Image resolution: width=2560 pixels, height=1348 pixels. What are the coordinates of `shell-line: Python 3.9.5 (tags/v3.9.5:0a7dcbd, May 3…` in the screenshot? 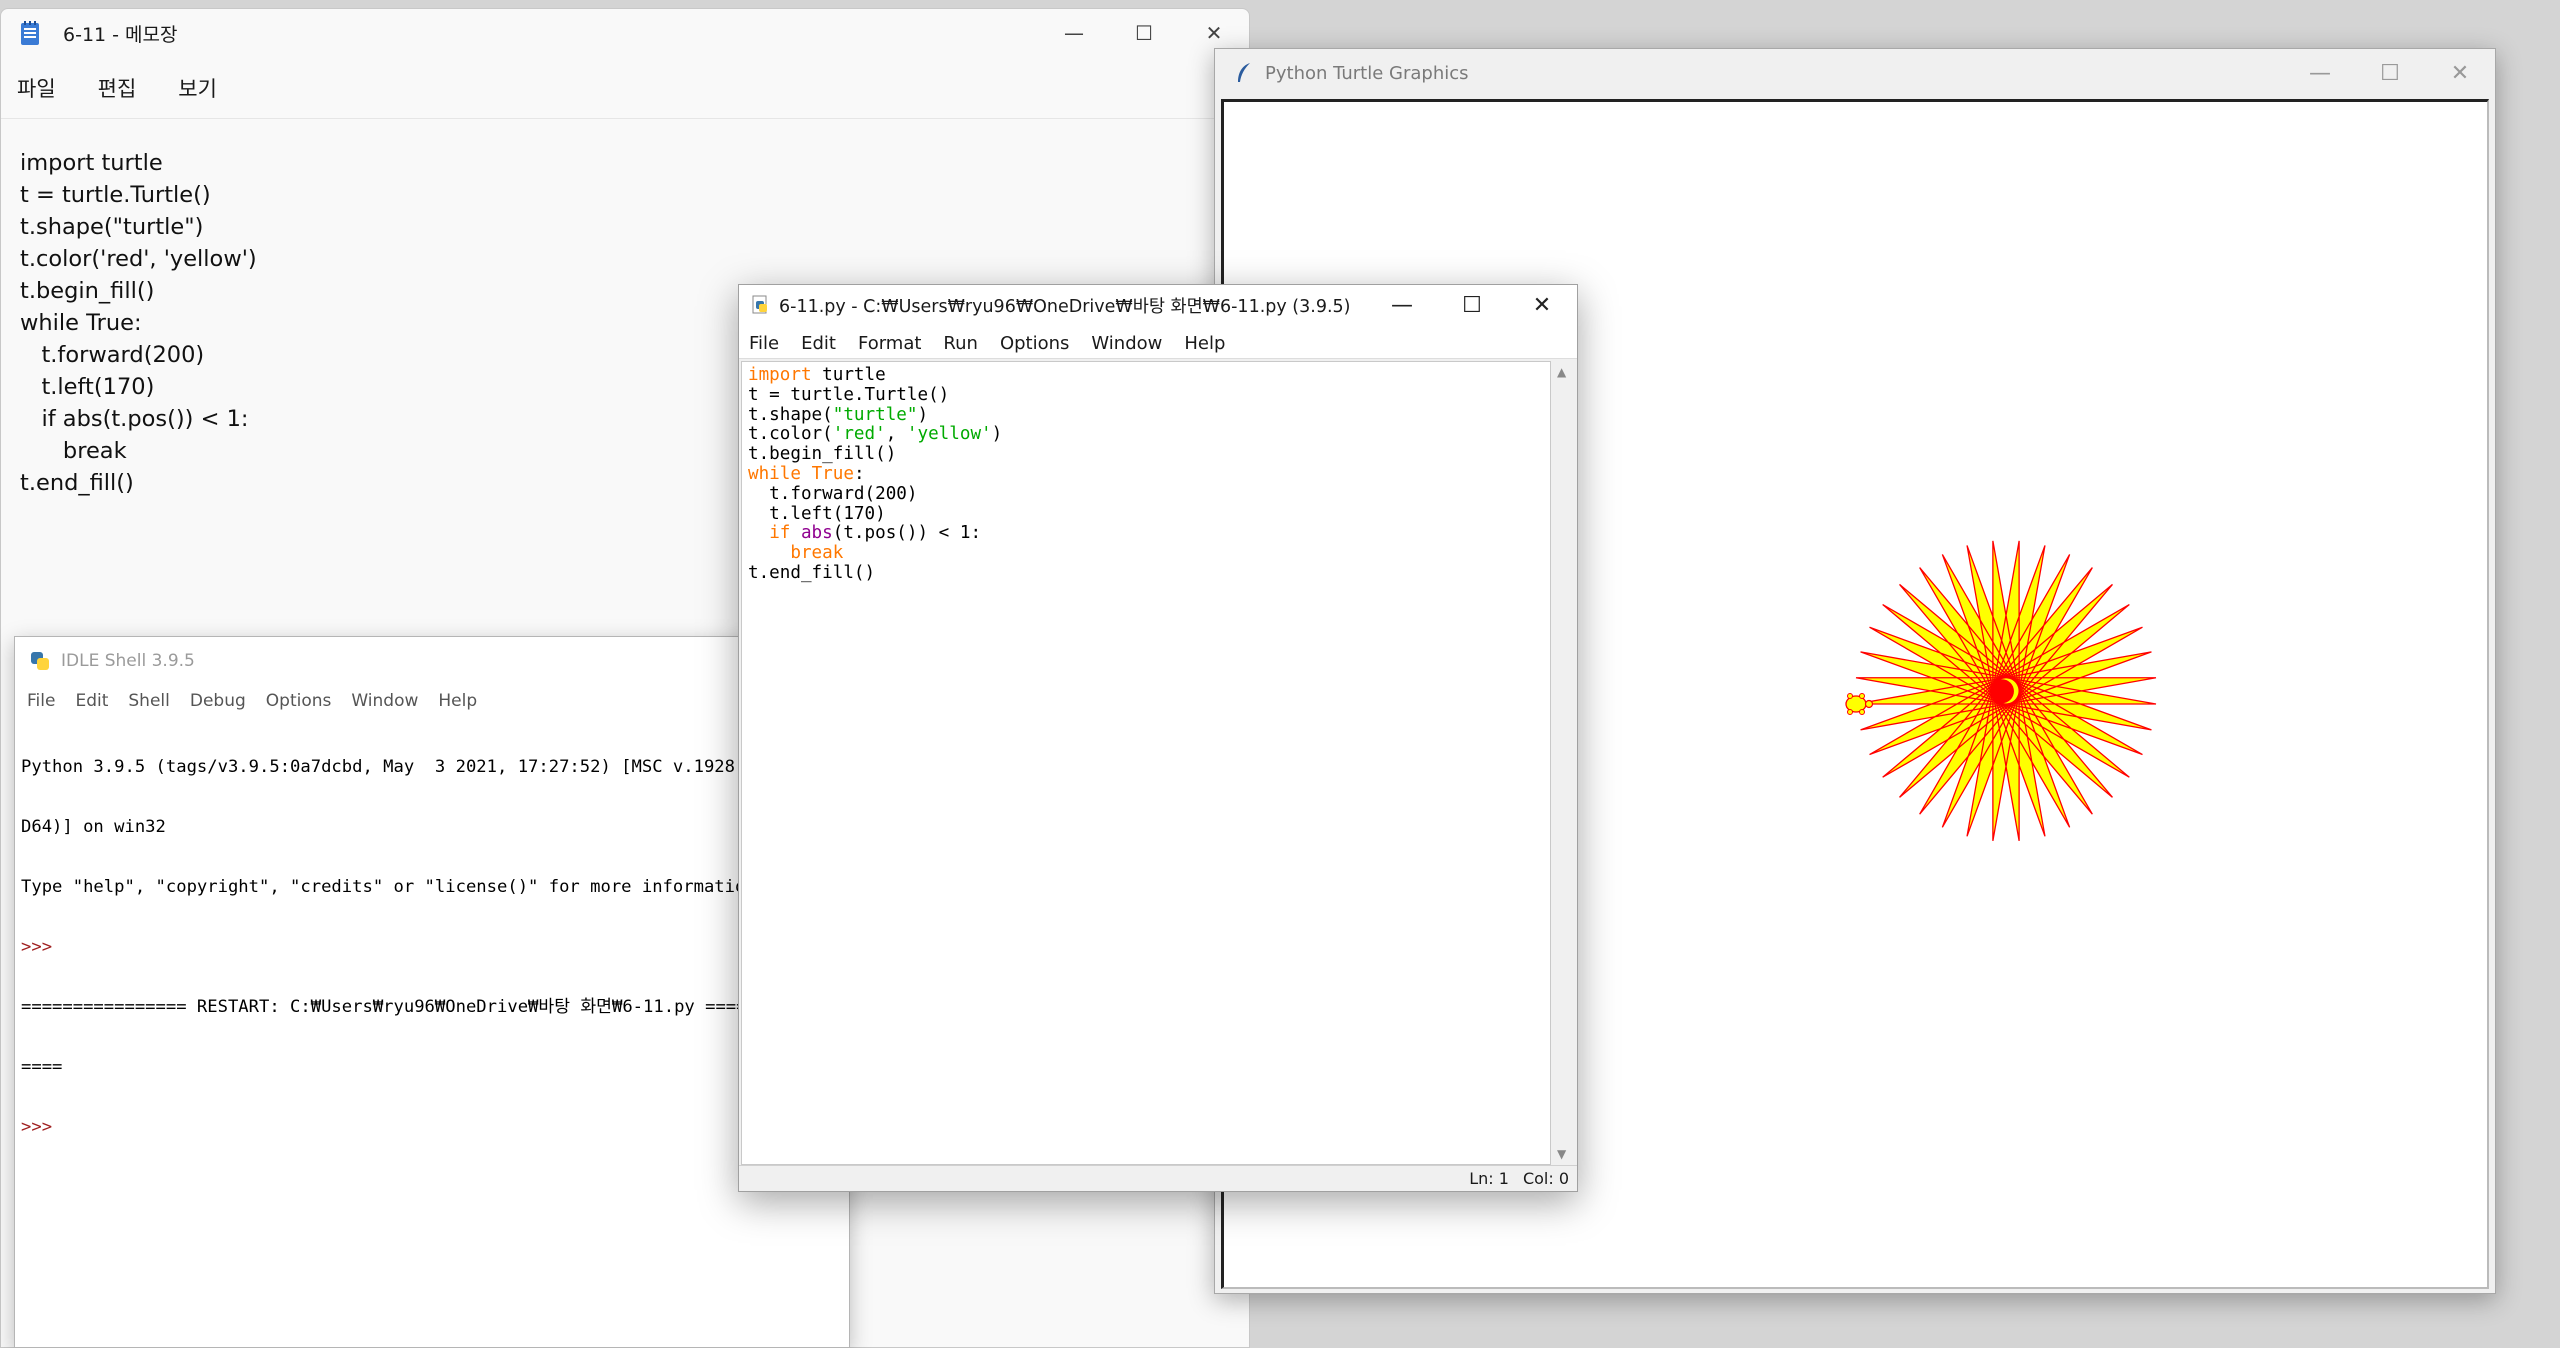 It's located at (394, 767).